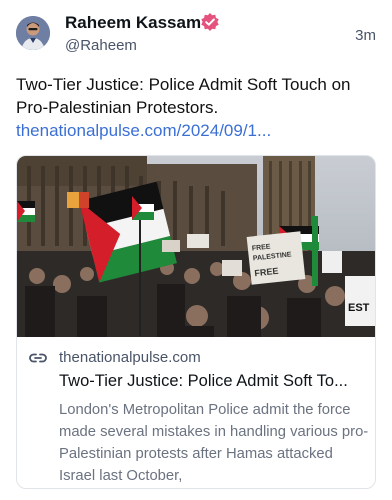 Image resolution: width=392 pixels, height=500 pixels. I want to click on verified-badge-icon, so click(210, 22).